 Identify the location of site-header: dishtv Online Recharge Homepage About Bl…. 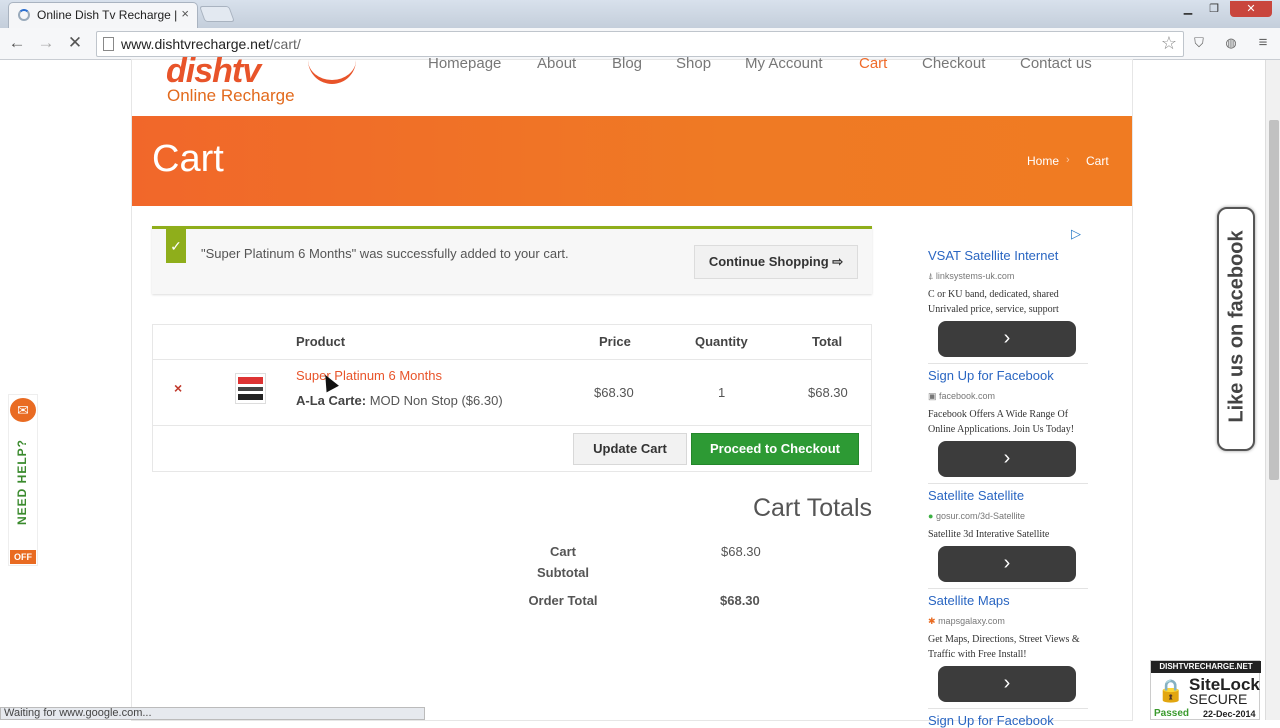
(632, 84).